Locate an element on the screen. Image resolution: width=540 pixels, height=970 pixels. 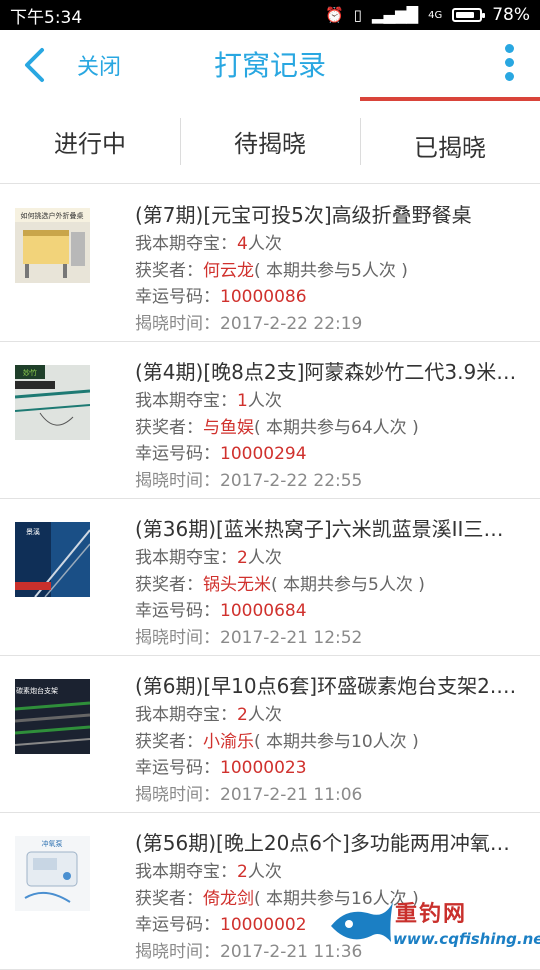
record-title: (第7期)[元宝可投5次]高级折叠野餐桌 is located at coordinates (330, 215).